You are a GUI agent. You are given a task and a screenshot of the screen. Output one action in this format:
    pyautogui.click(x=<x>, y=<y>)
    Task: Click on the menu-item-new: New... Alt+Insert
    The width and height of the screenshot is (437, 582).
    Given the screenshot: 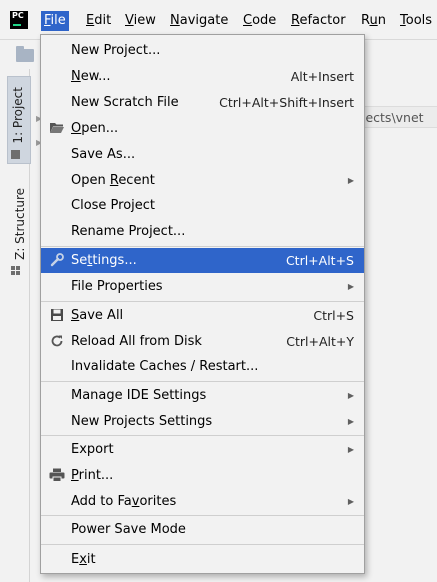 What is the action you would take?
    pyautogui.click(x=202, y=76)
    